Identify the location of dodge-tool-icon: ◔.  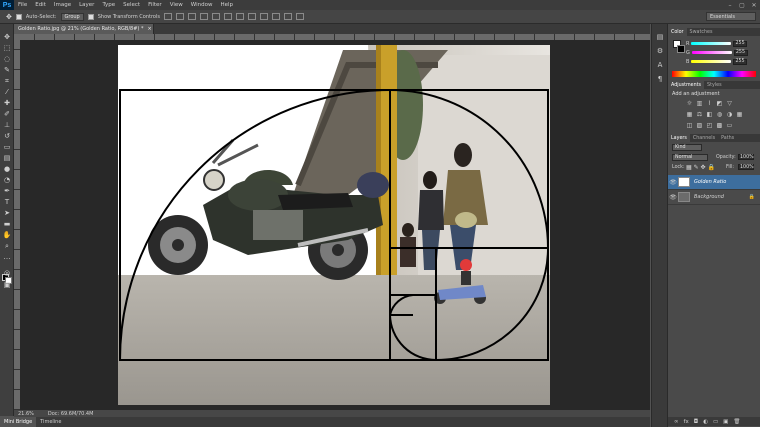
(7, 180).